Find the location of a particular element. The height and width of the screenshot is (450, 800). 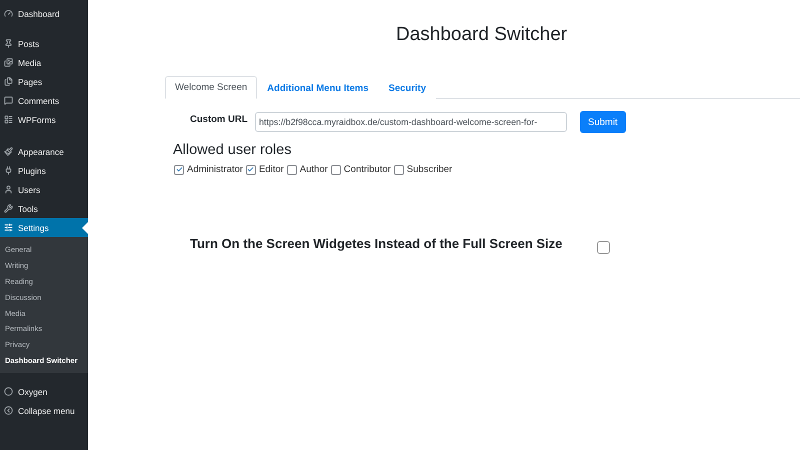

sidebar-item: Oxygen is located at coordinates (44, 392).